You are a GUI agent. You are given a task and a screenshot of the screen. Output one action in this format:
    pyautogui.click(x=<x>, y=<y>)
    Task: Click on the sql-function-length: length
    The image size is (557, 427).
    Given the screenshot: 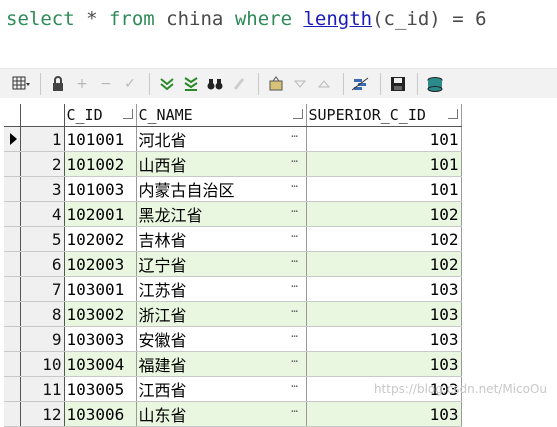 What is the action you would take?
    pyautogui.click(x=337, y=19)
    